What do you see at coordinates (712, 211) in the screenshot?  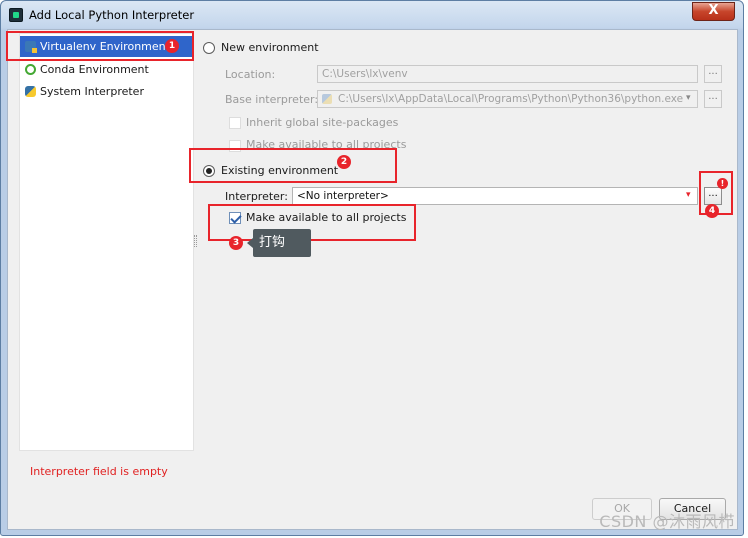 I see `annotation-badge-4: 4` at bounding box center [712, 211].